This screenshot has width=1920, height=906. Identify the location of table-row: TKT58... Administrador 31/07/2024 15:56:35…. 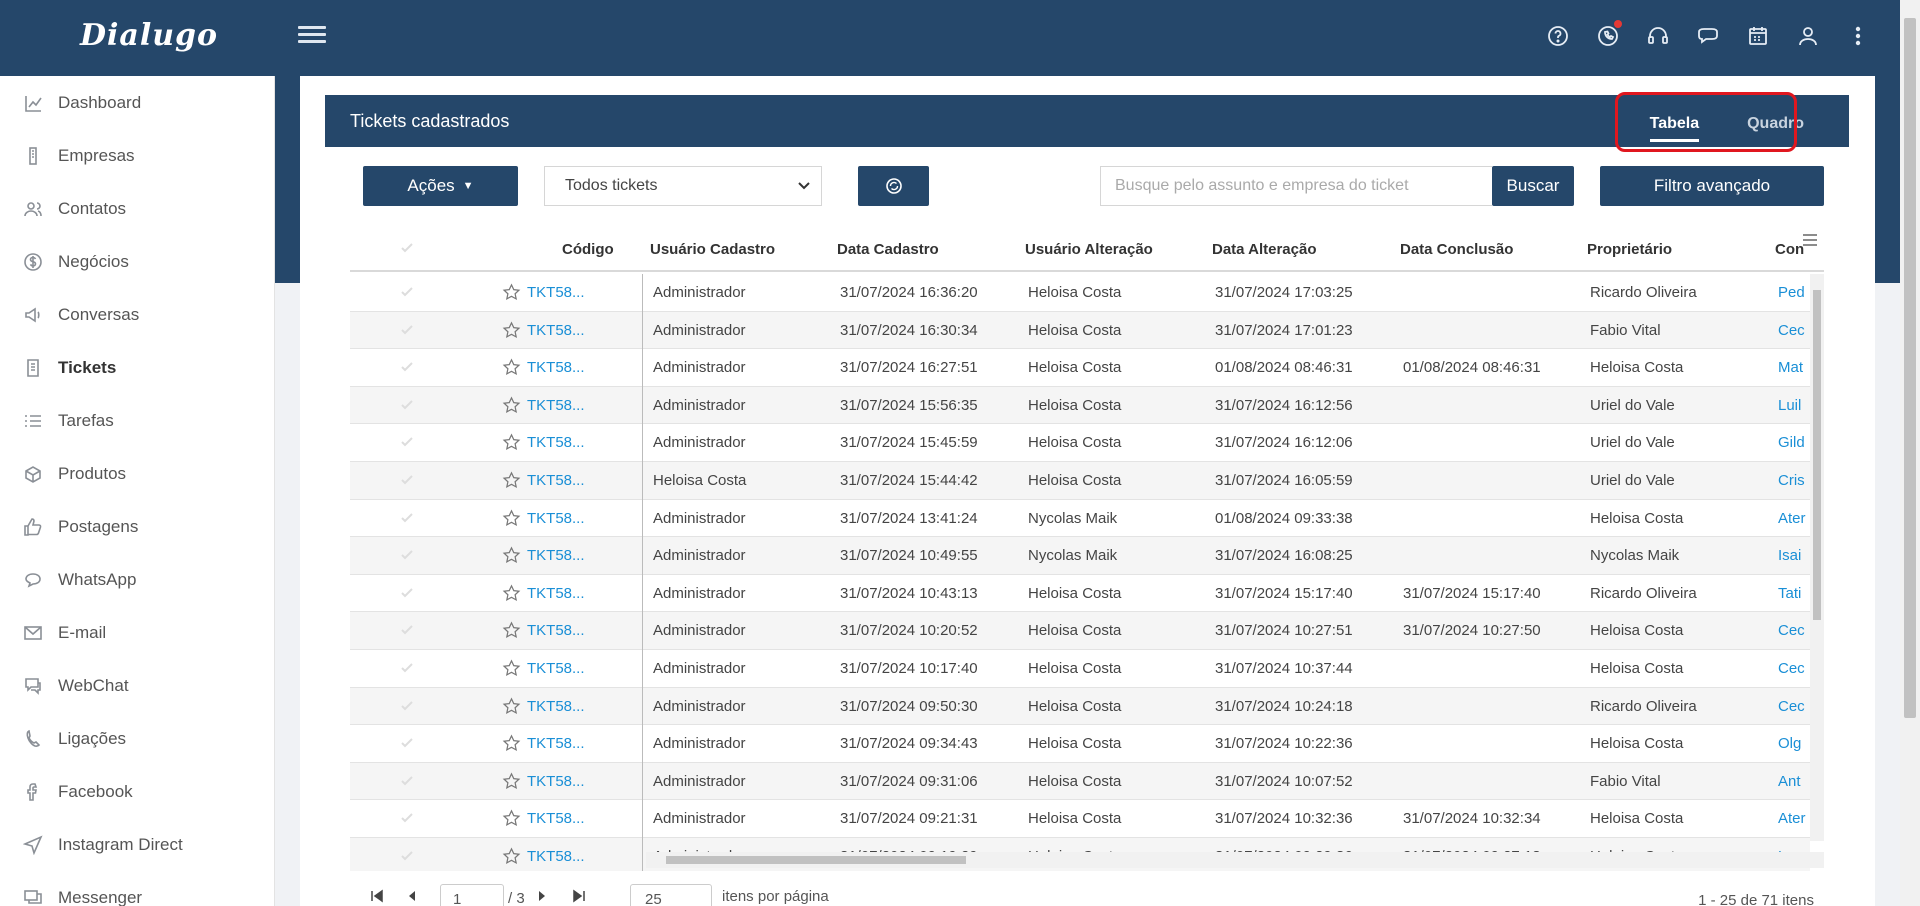
(1080, 405).